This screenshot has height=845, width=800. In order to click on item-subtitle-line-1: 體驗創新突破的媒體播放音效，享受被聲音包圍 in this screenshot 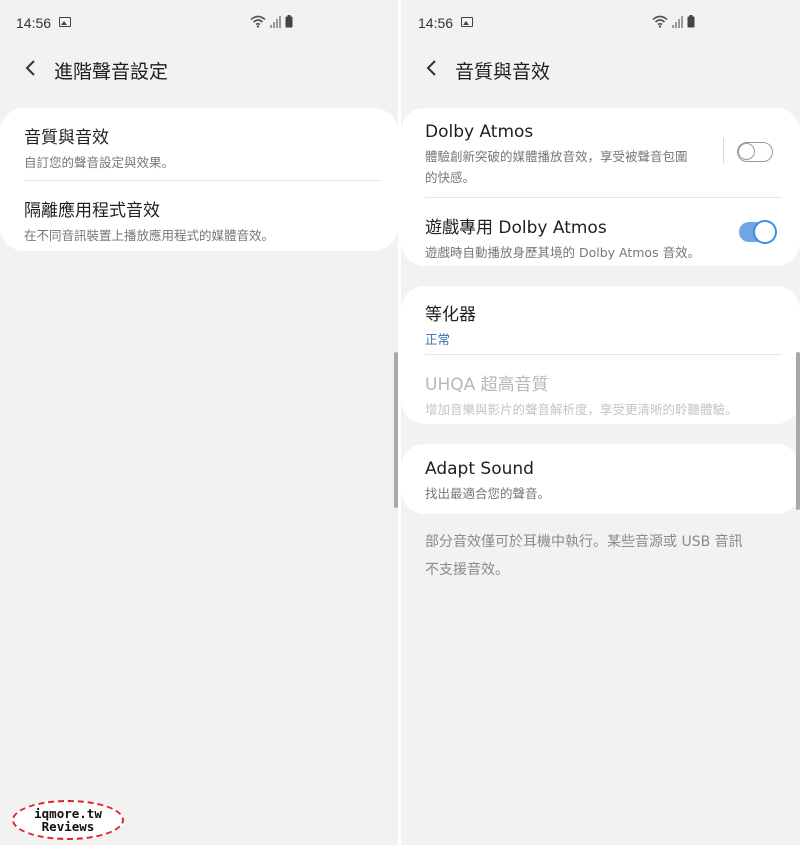, I will do `click(556, 156)`.